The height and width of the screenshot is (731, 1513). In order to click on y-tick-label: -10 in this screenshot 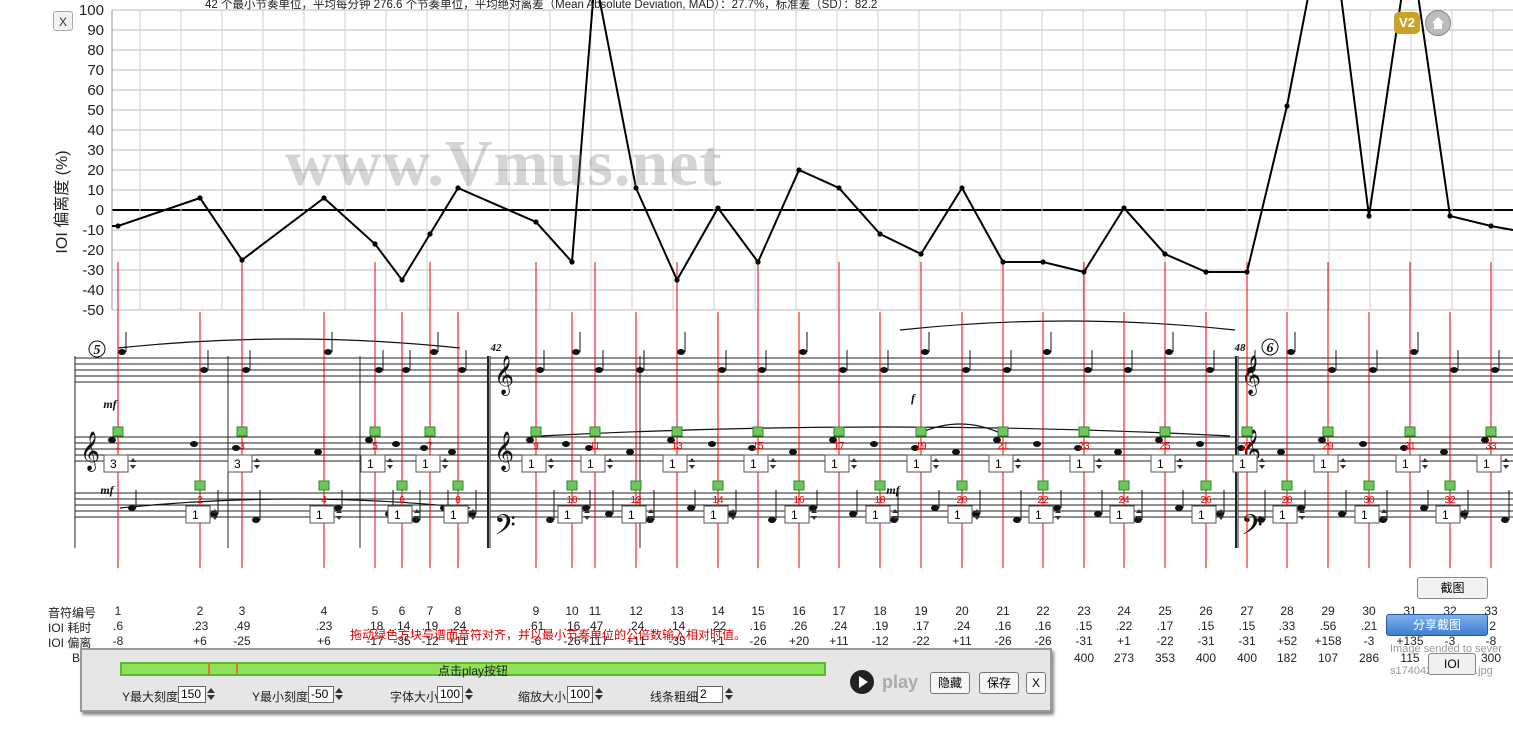, I will do `click(93, 230)`.